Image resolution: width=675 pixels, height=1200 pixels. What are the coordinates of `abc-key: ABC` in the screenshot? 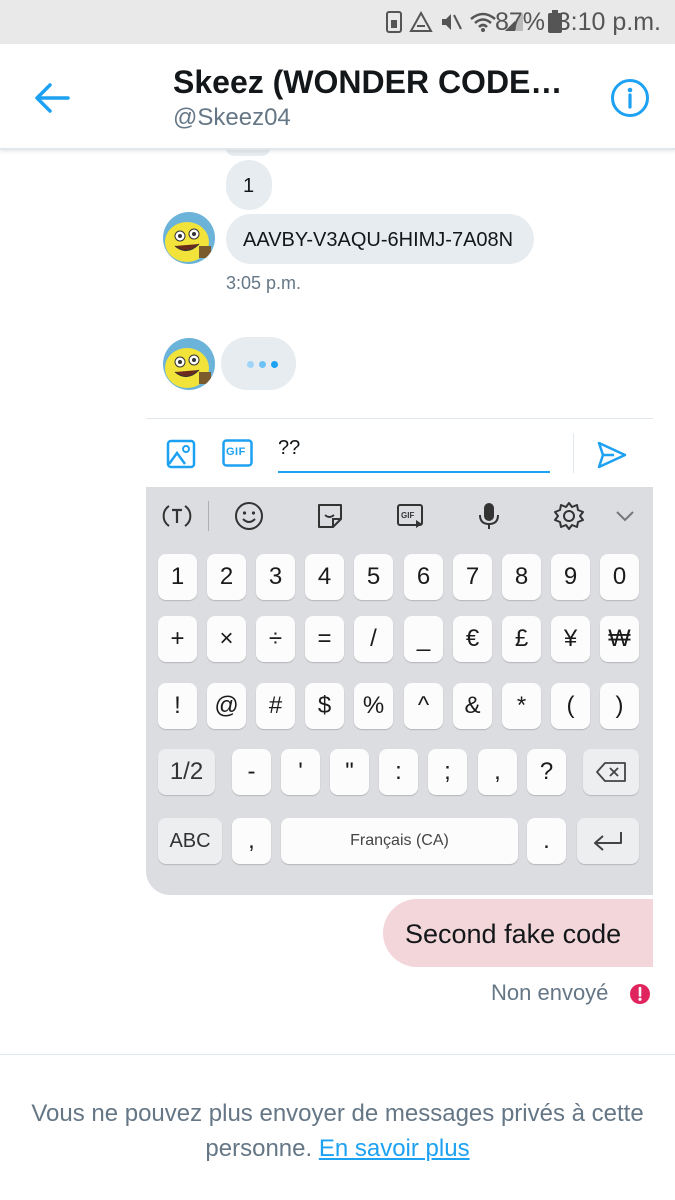 It's located at (190, 841).